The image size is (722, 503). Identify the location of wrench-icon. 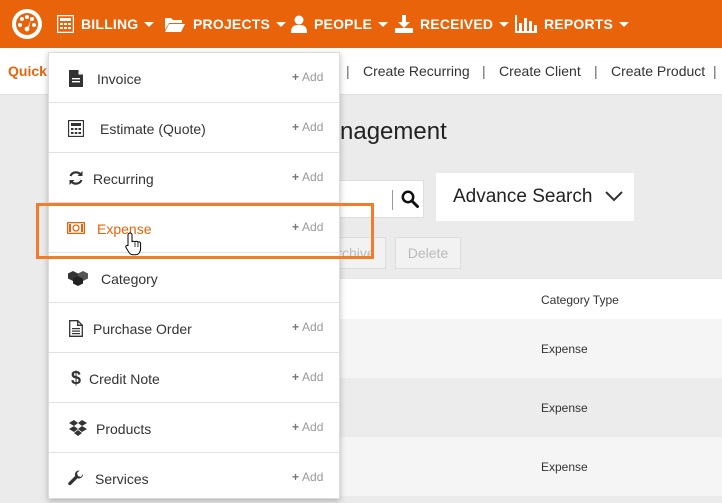
(76, 478).